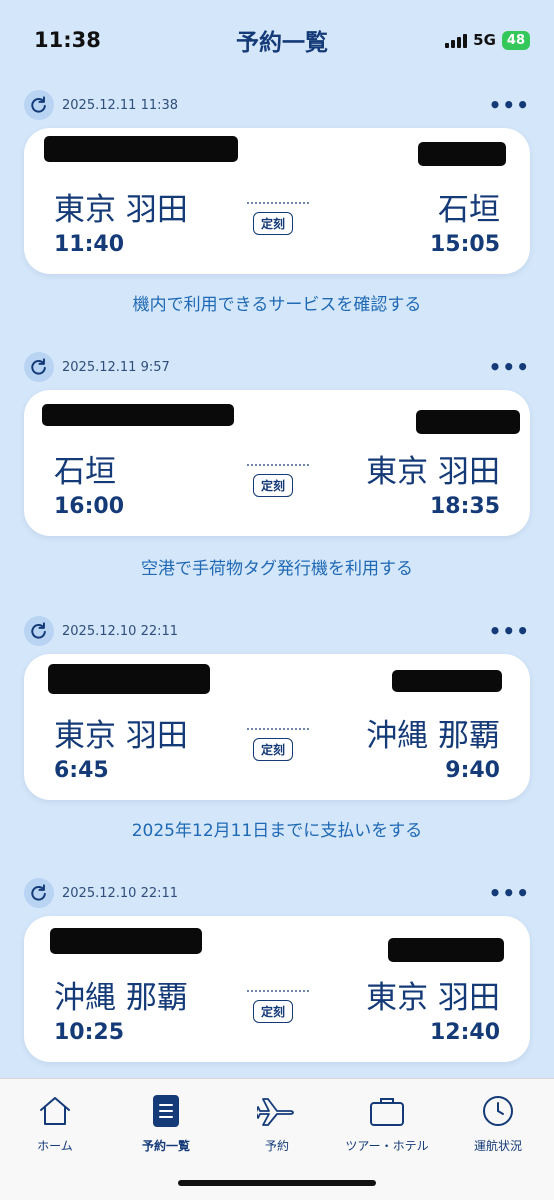 The height and width of the screenshot is (1200, 554). I want to click on tab-label: 予約, so click(276, 1146).